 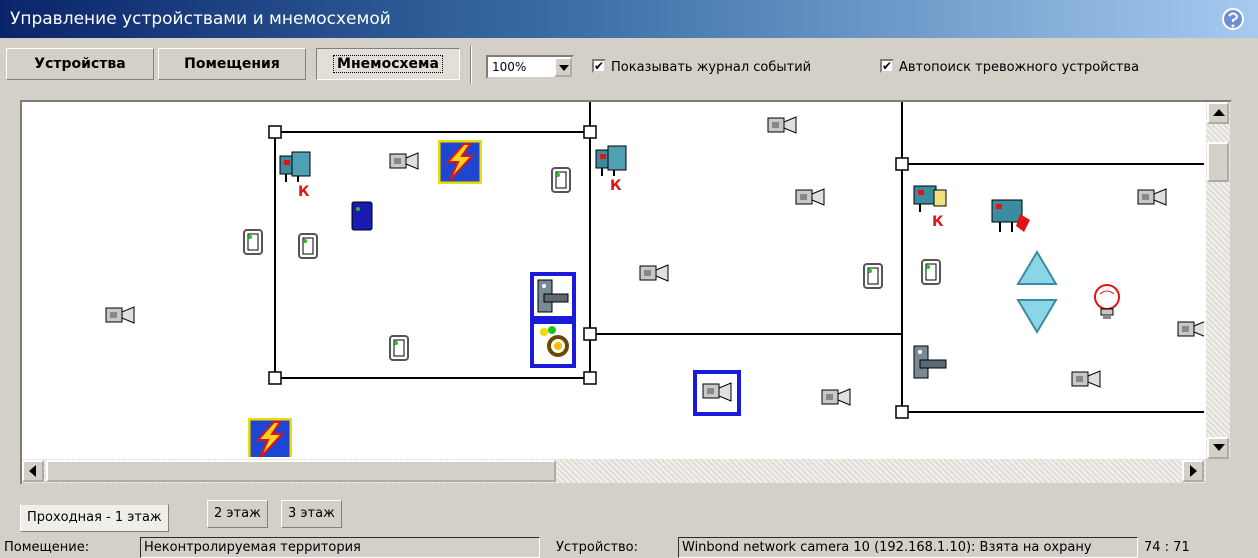 I want to click on tab-rooms: Помещения, so click(x=232, y=64).